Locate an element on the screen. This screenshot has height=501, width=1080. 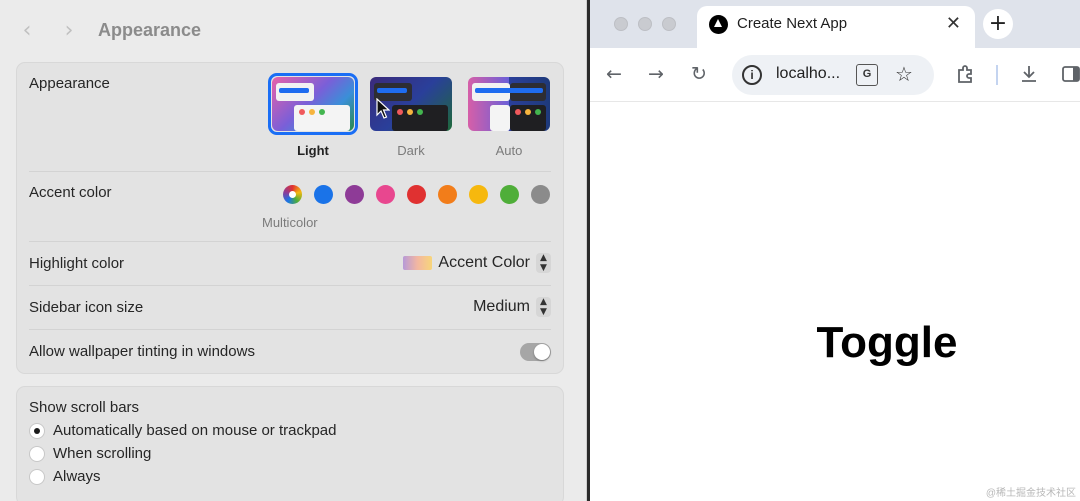
bookmark-star-icon: ☆ is located at coordinates (904, 74).